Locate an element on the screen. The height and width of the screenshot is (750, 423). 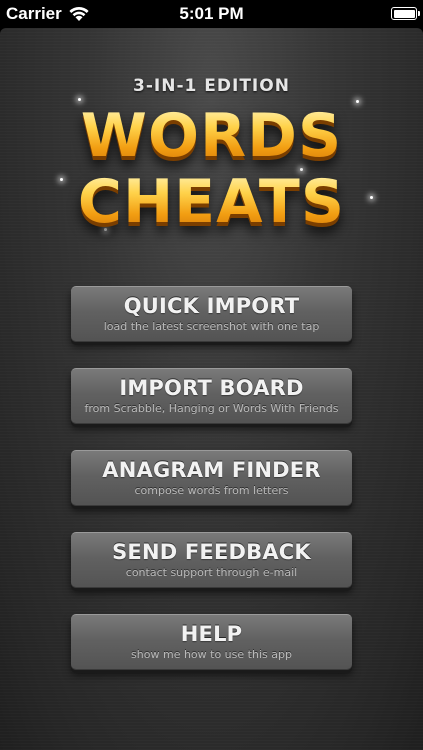
status-time: 5:01 PM is located at coordinates (211, 13).